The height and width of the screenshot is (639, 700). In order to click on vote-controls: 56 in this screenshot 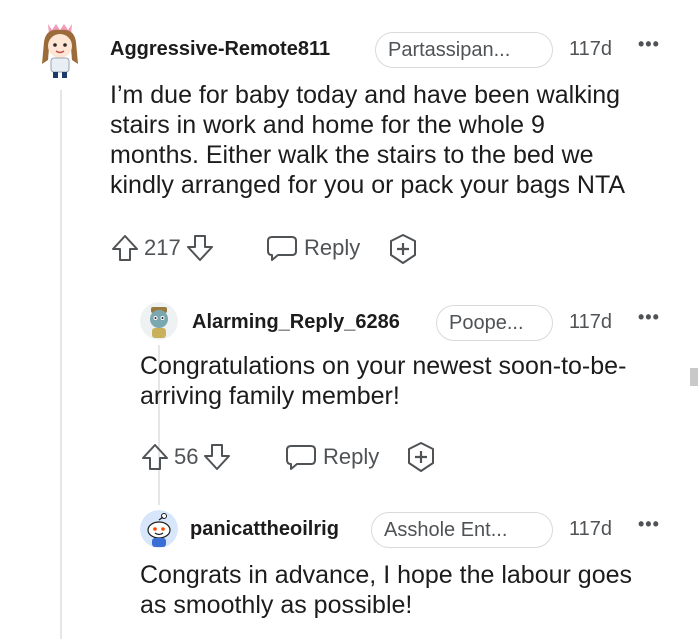, I will do `click(186, 457)`.